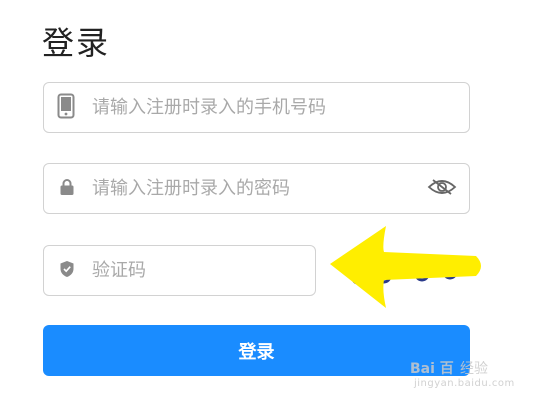  What do you see at coordinates (67, 270) in the screenshot?
I see `shield-icon` at bounding box center [67, 270].